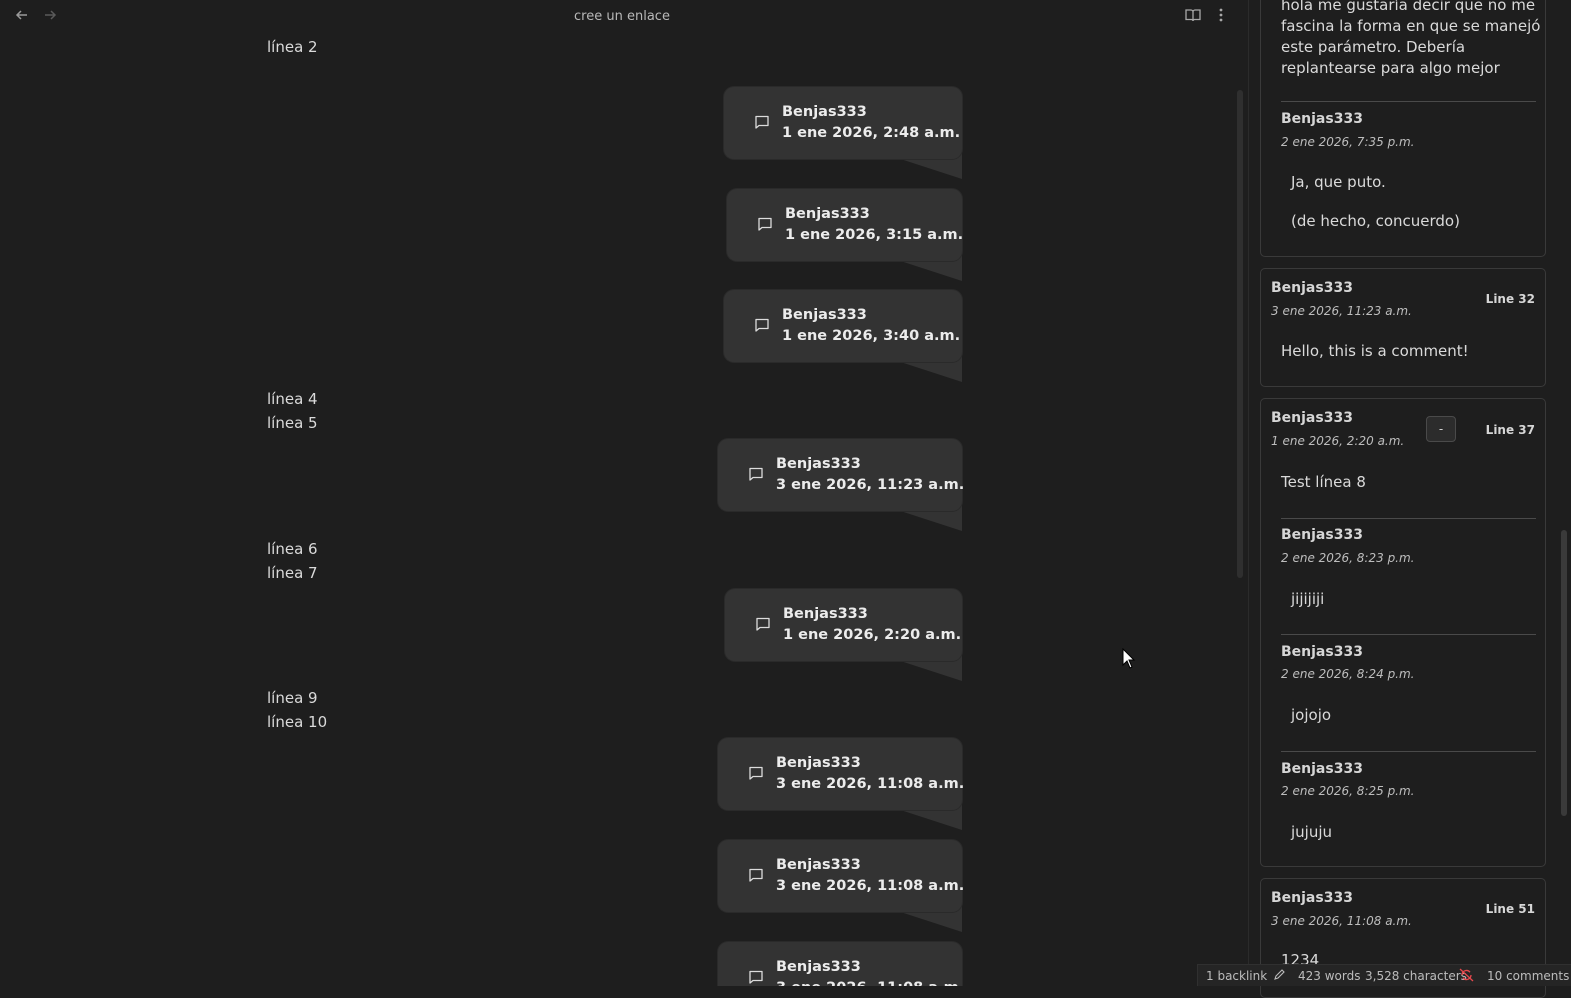 The image size is (1571, 998). I want to click on note-title: cree un enlace, so click(622, 16).